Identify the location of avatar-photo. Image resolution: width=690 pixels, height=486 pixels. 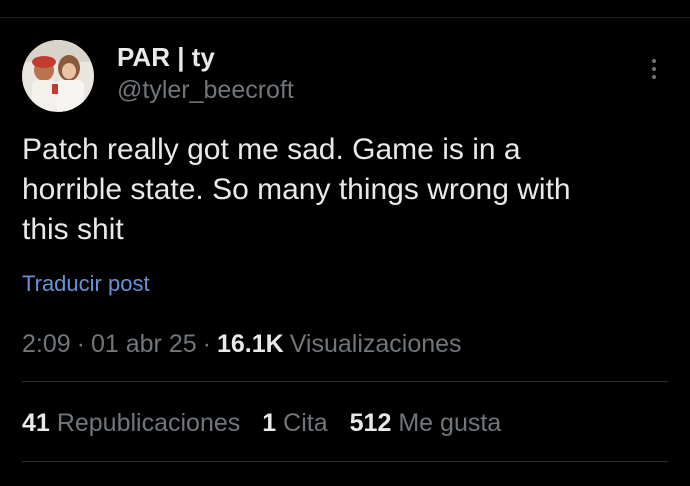
(58, 76).